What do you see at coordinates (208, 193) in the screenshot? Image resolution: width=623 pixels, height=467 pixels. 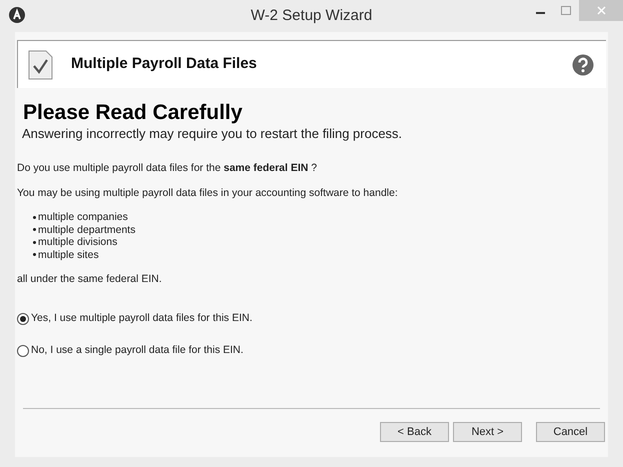 I see `intro-text: You may be using multiple payroll data files in your accounting software to handle:` at bounding box center [208, 193].